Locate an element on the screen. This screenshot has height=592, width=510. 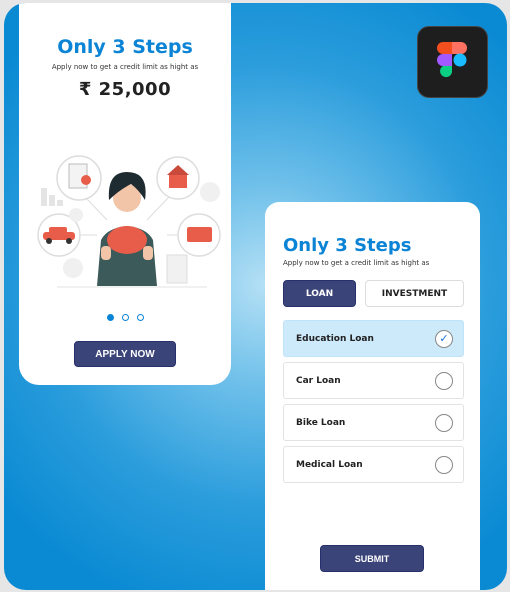
option-education-loan: Education Loan ✓ is located at coordinates (373, 338).